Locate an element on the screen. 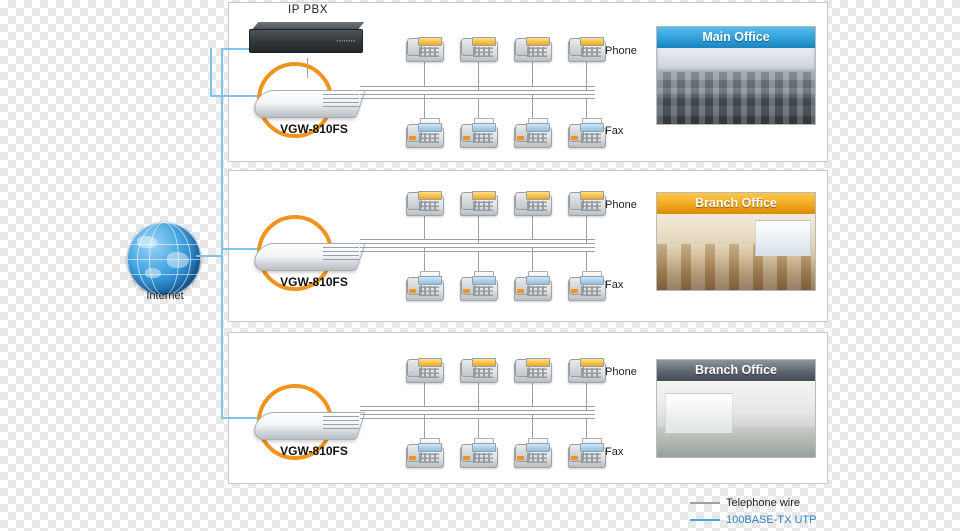 Image resolution: width=960 pixels, height=531 pixels. office-caption-branch2: Branch Office is located at coordinates (736, 370).